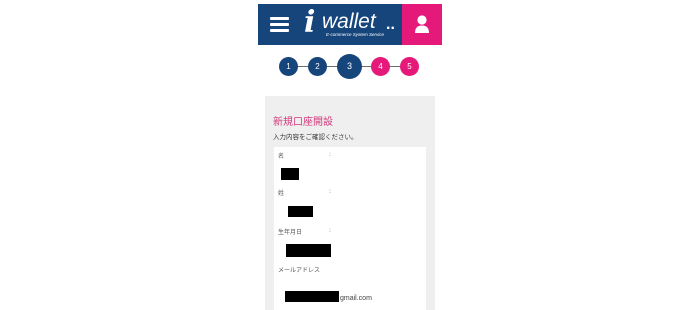 Image resolution: width=700 pixels, height=310 pixels. I want to click on user-account-button, so click(422, 24).